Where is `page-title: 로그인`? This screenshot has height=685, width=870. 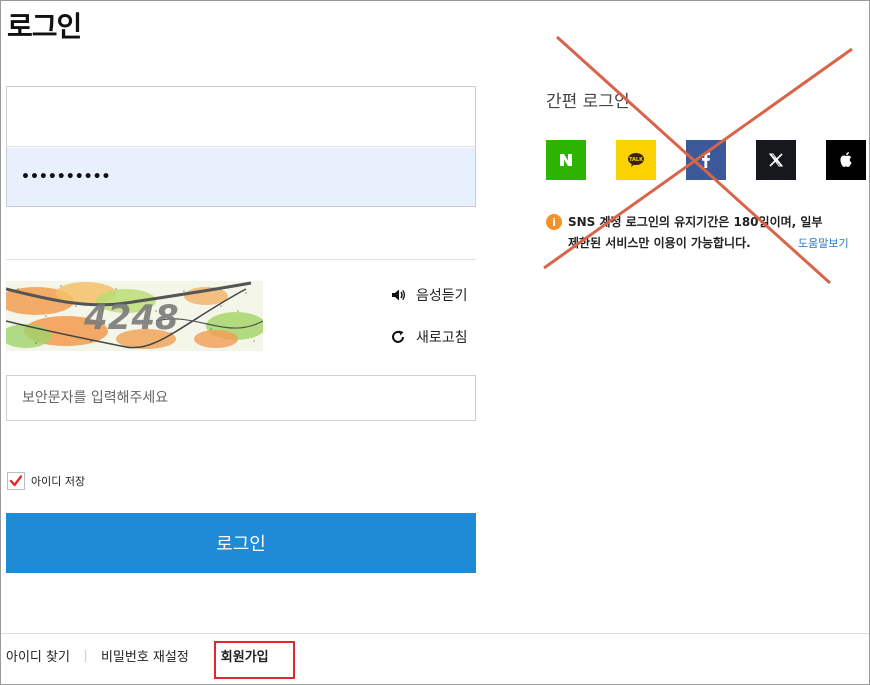 page-title: 로그인 is located at coordinates (44, 26).